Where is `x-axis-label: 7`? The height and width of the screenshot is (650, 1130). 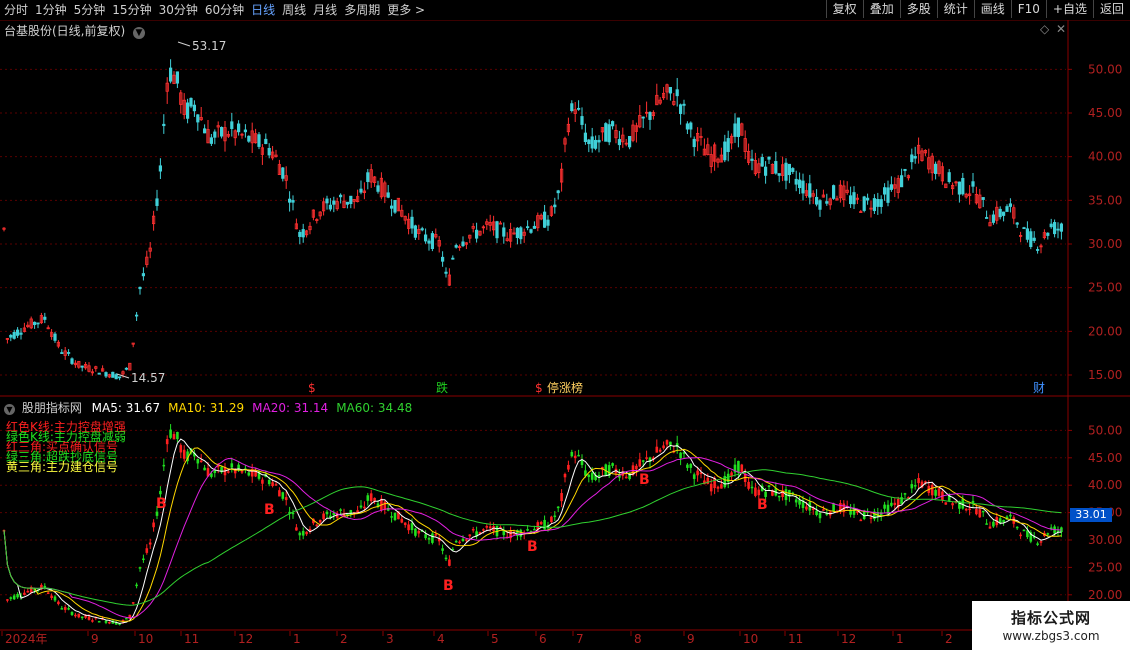 x-axis-label: 7 is located at coordinates (580, 639).